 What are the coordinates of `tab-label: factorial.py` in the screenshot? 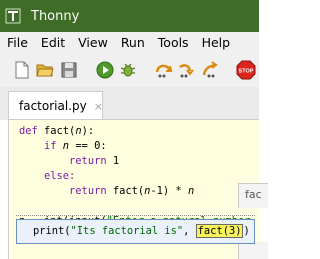 It's located at (53, 106).